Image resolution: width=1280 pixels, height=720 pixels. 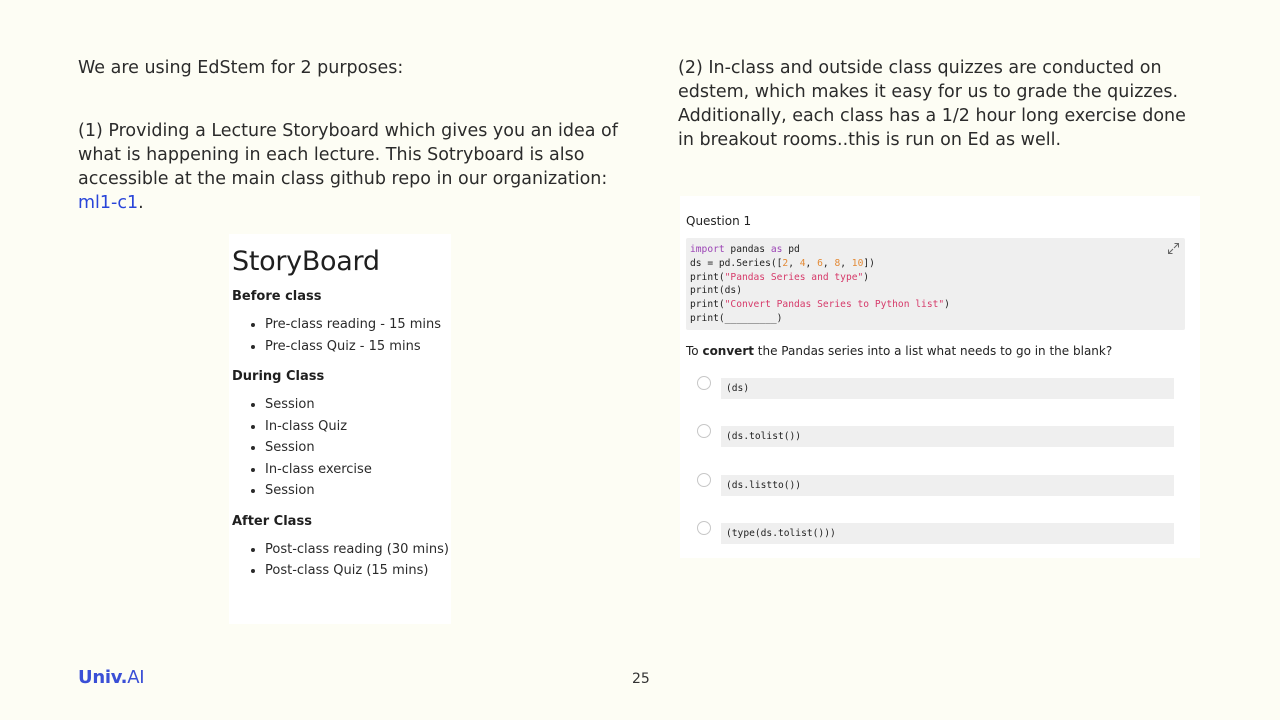 I want to click on storyboard-title: StoryBoard, so click(x=306, y=261).